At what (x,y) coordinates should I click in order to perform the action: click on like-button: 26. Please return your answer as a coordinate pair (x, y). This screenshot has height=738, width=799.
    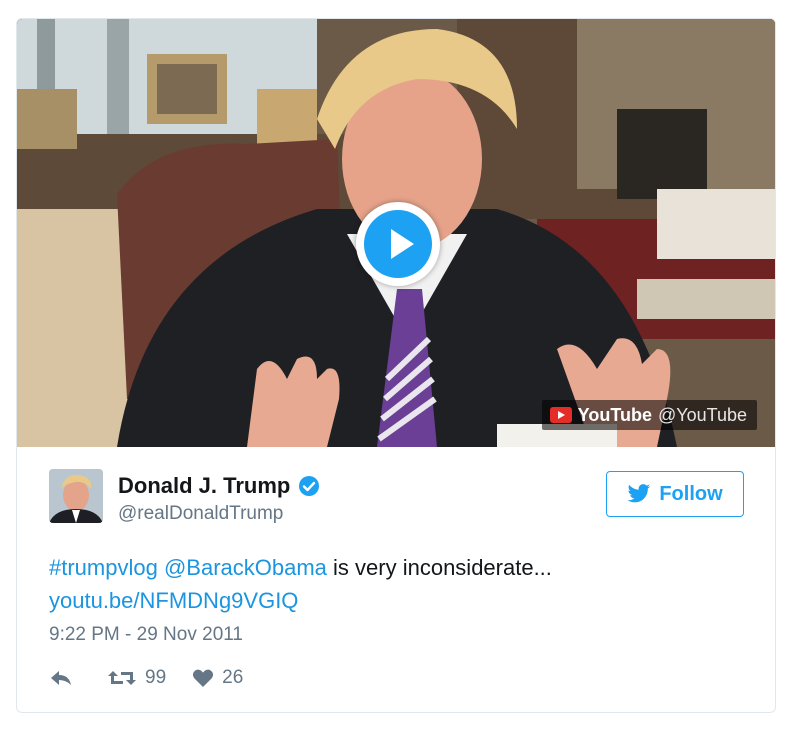
    Looking at the image, I should click on (217, 678).